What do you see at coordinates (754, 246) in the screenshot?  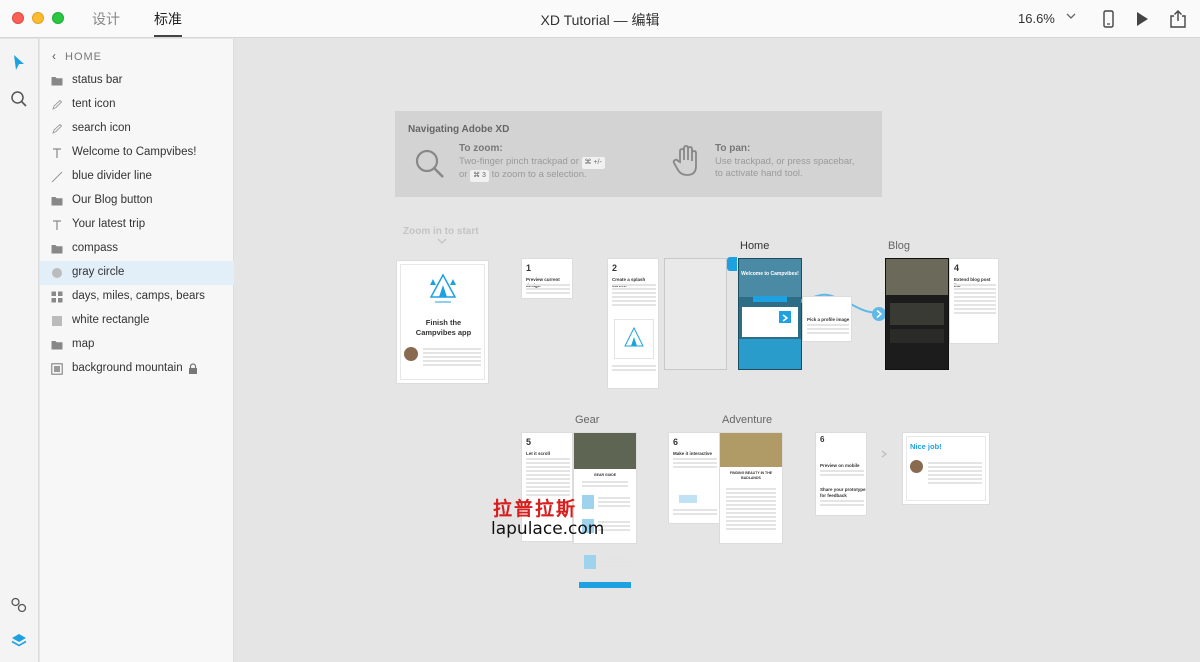 I see `artboard-label-home: Home` at bounding box center [754, 246].